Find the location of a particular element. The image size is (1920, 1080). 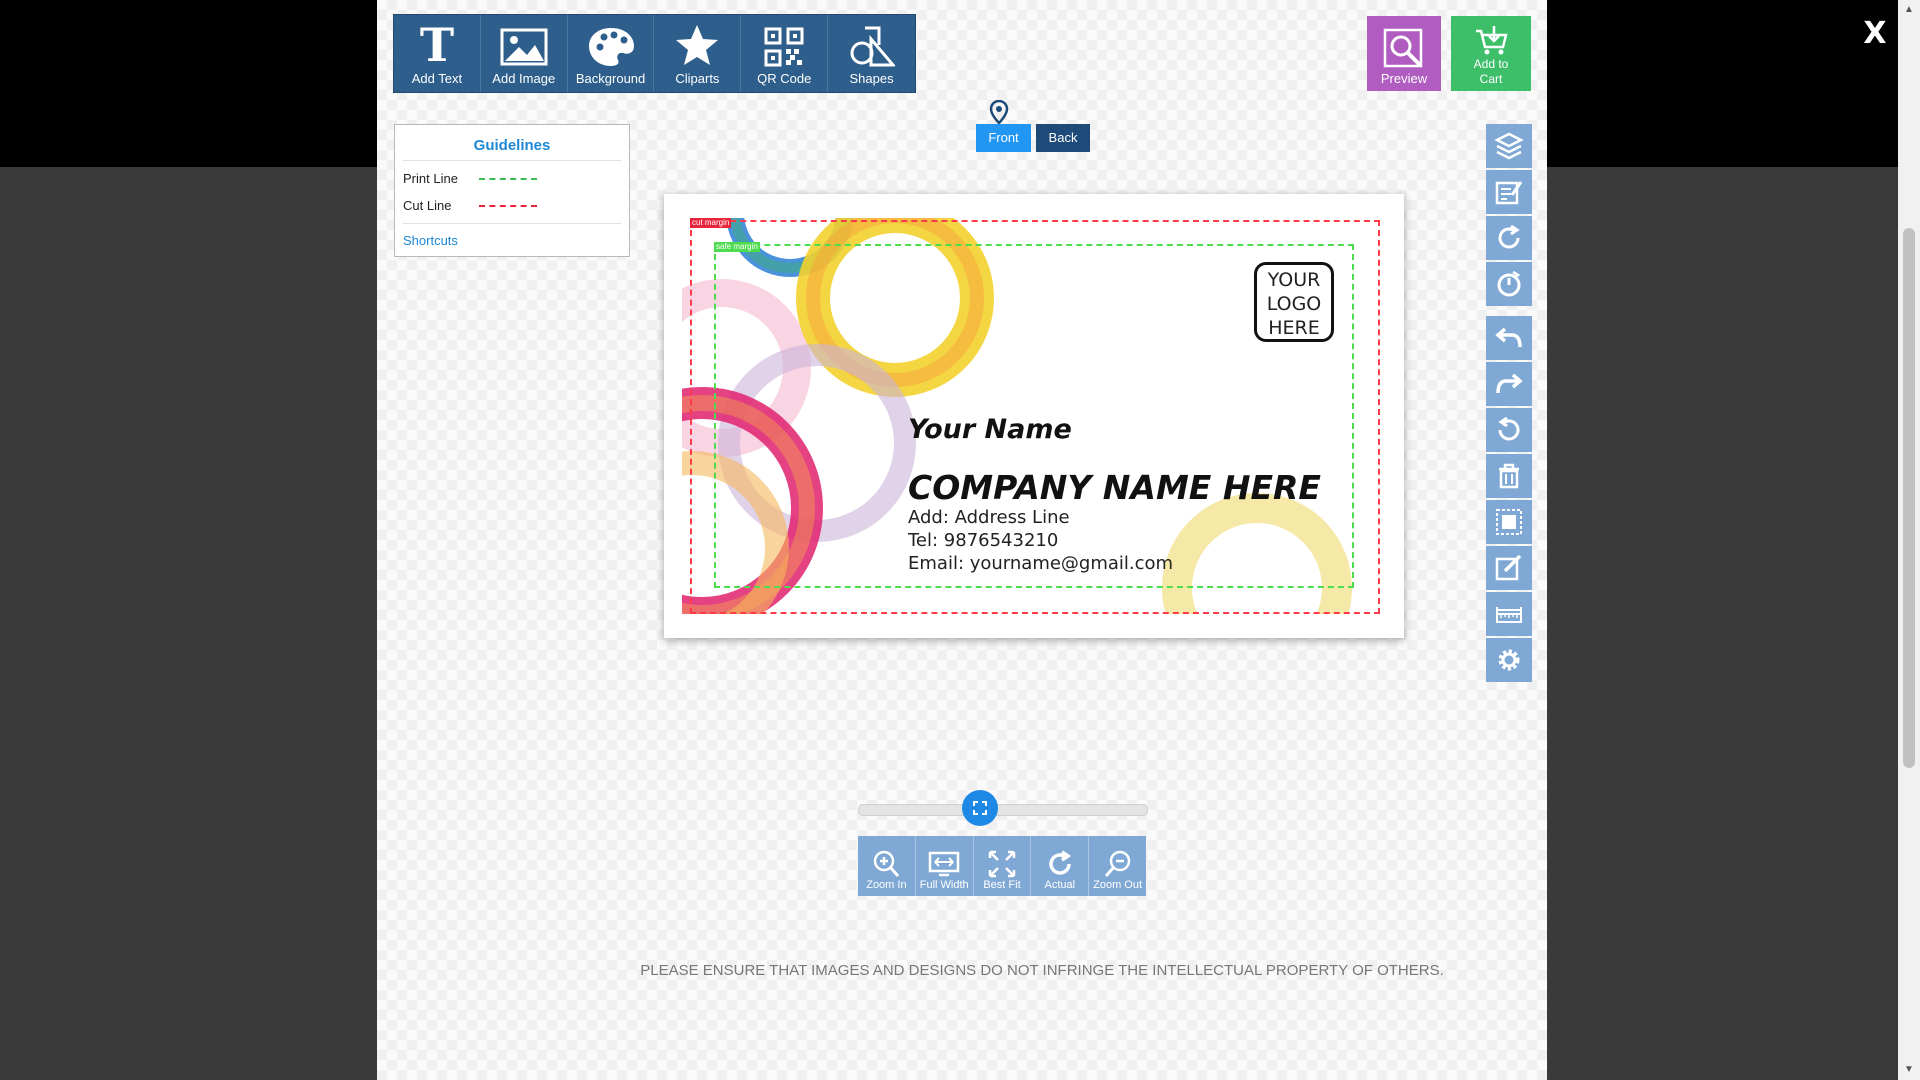

company-text: COMPANY NAME HERE is located at coordinates (1114, 487).